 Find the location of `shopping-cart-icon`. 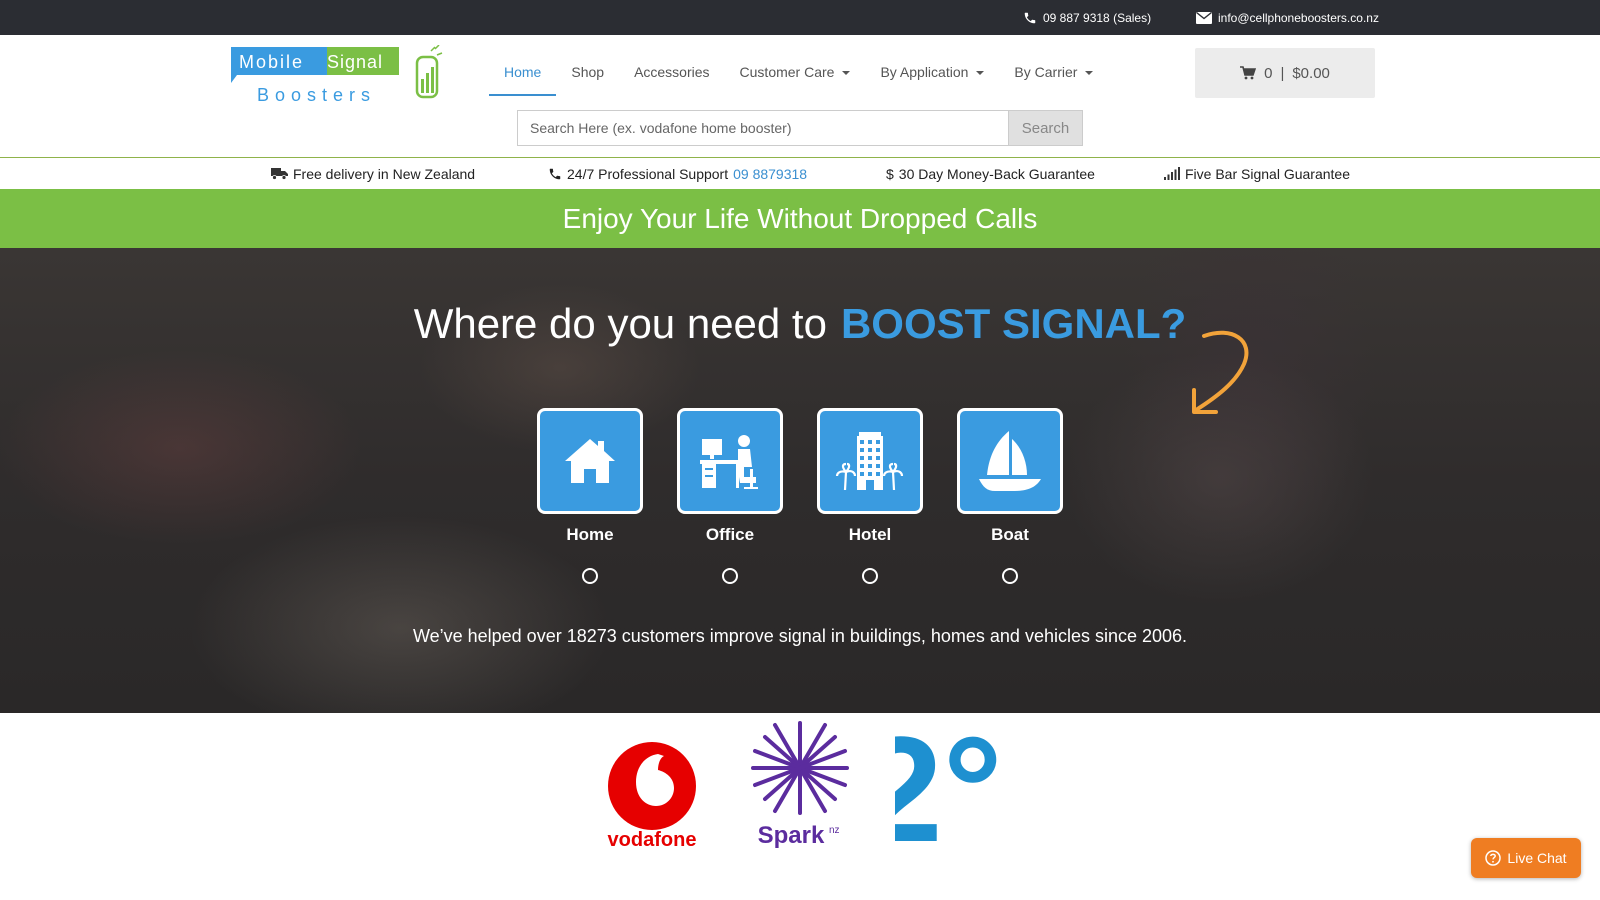

shopping-cart-icon is located at coordinates (1248, 73).